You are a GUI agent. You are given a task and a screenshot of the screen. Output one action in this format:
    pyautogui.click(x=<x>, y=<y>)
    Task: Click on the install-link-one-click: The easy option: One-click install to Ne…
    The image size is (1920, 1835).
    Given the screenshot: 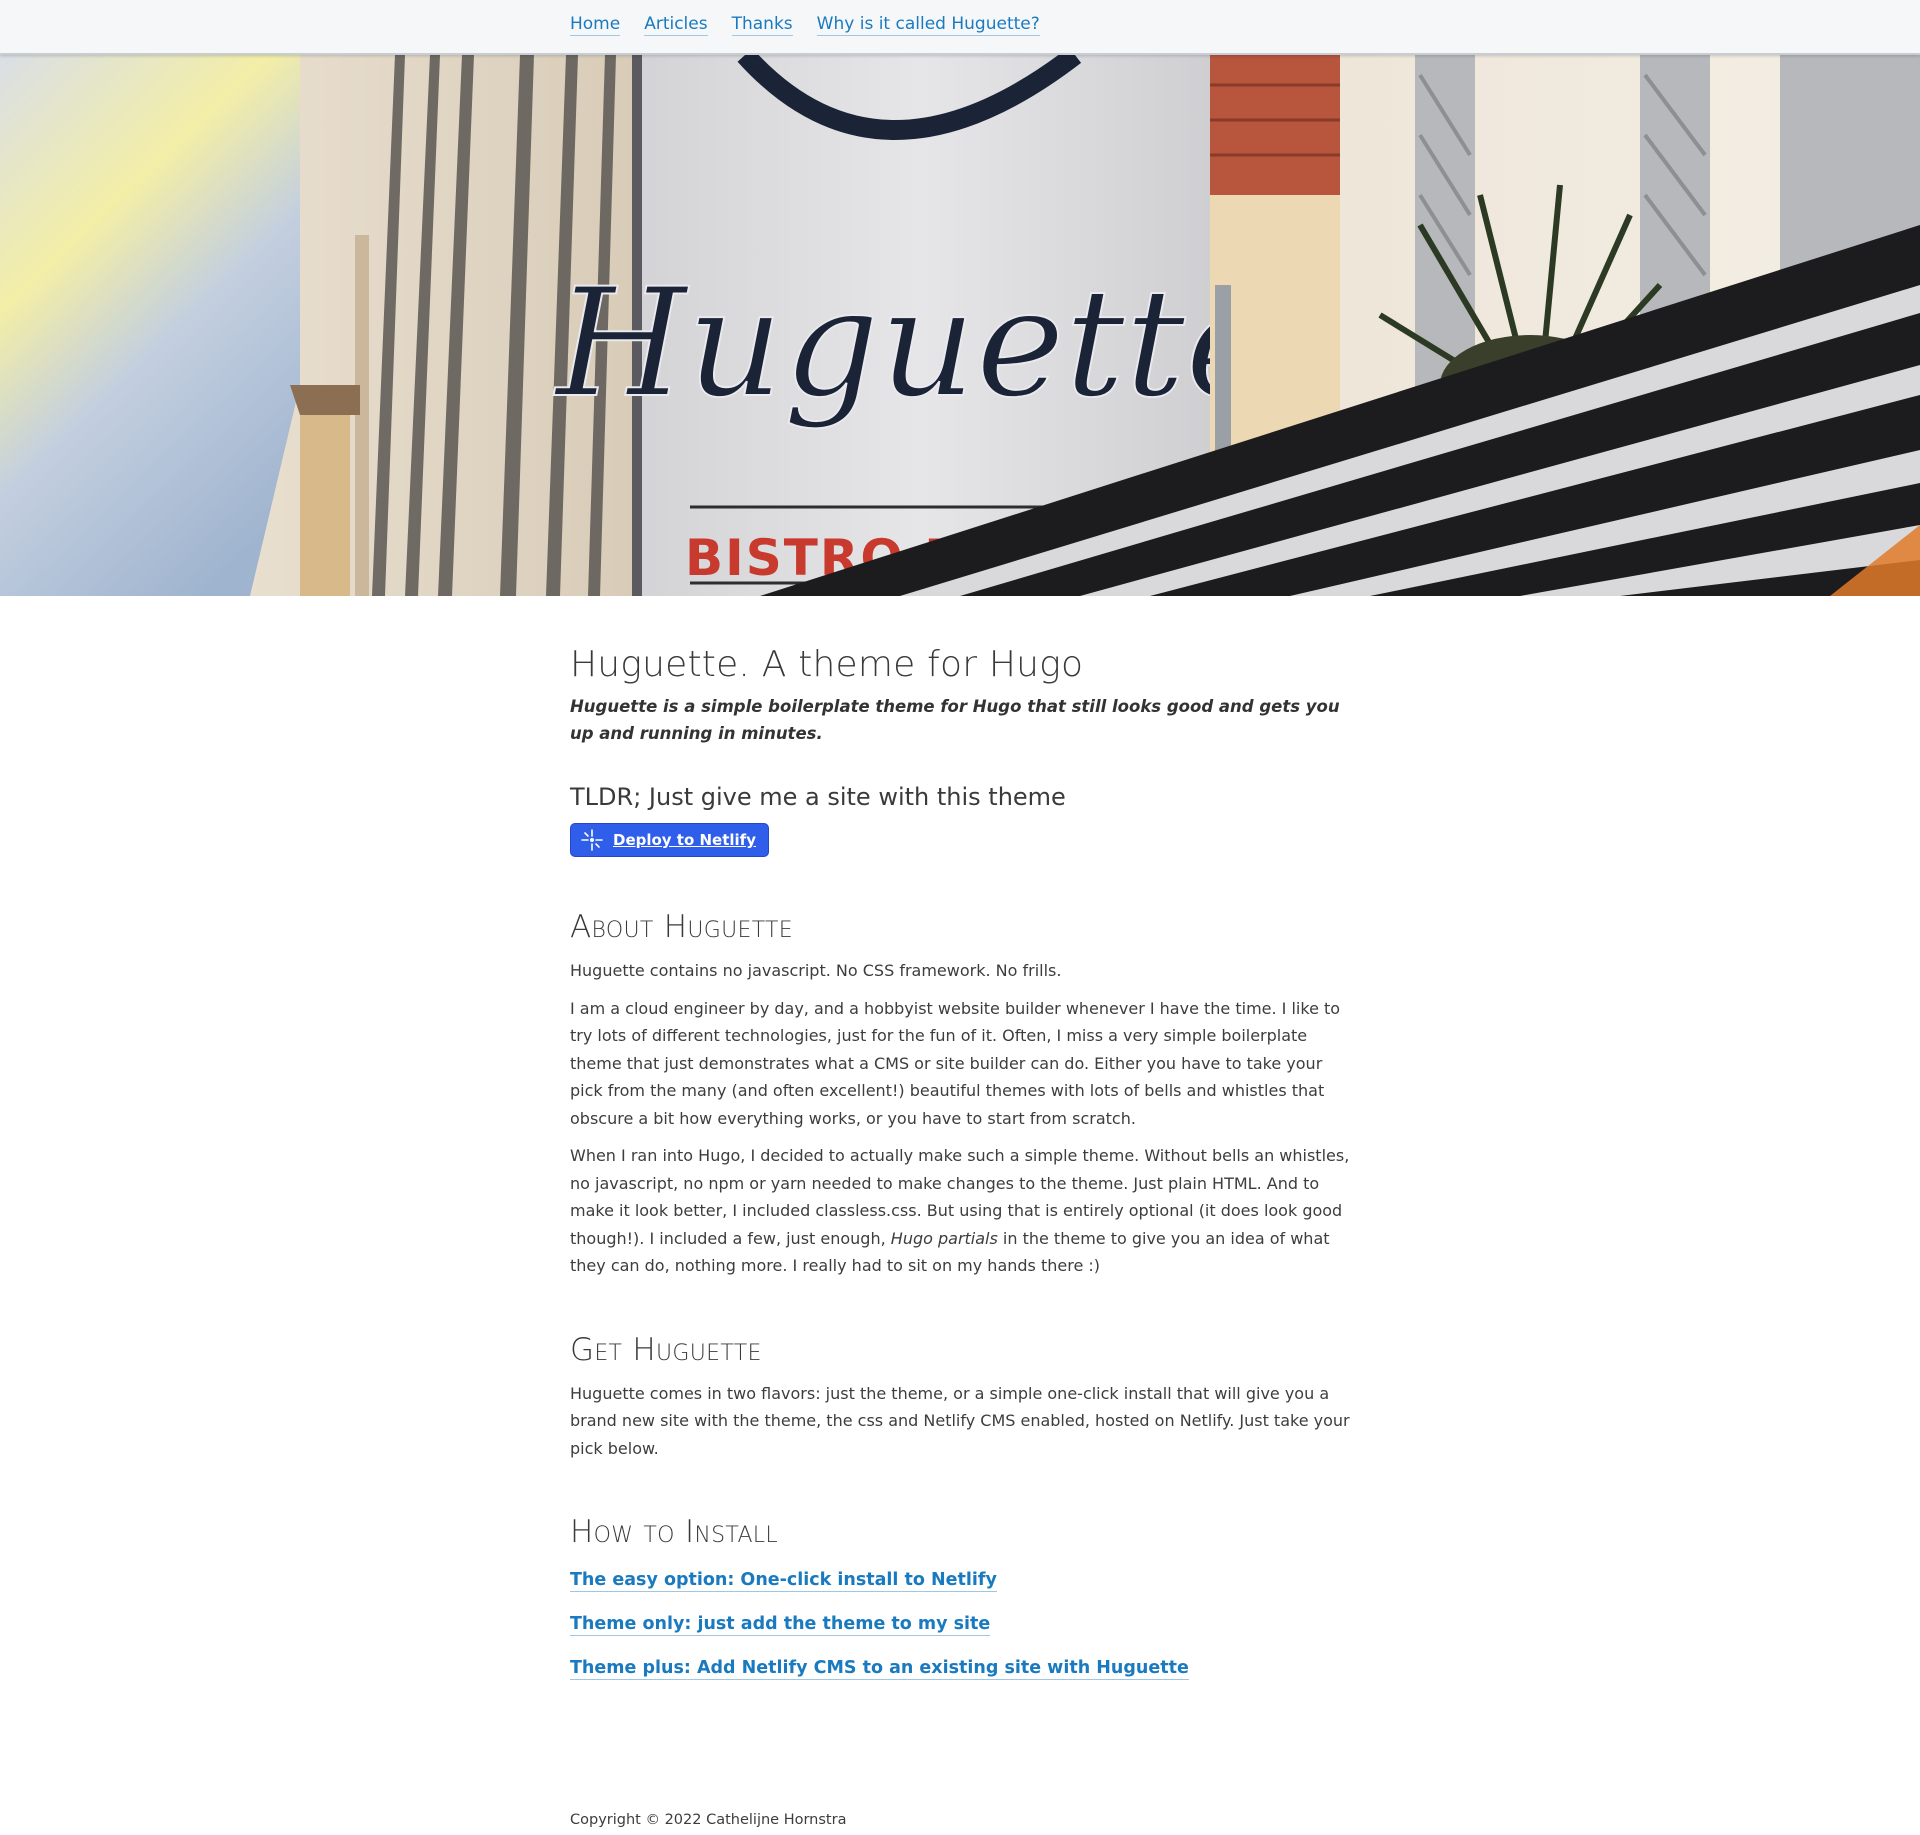 What is the action you would take?
    pyautogui.click(x=783, y=1581)
    